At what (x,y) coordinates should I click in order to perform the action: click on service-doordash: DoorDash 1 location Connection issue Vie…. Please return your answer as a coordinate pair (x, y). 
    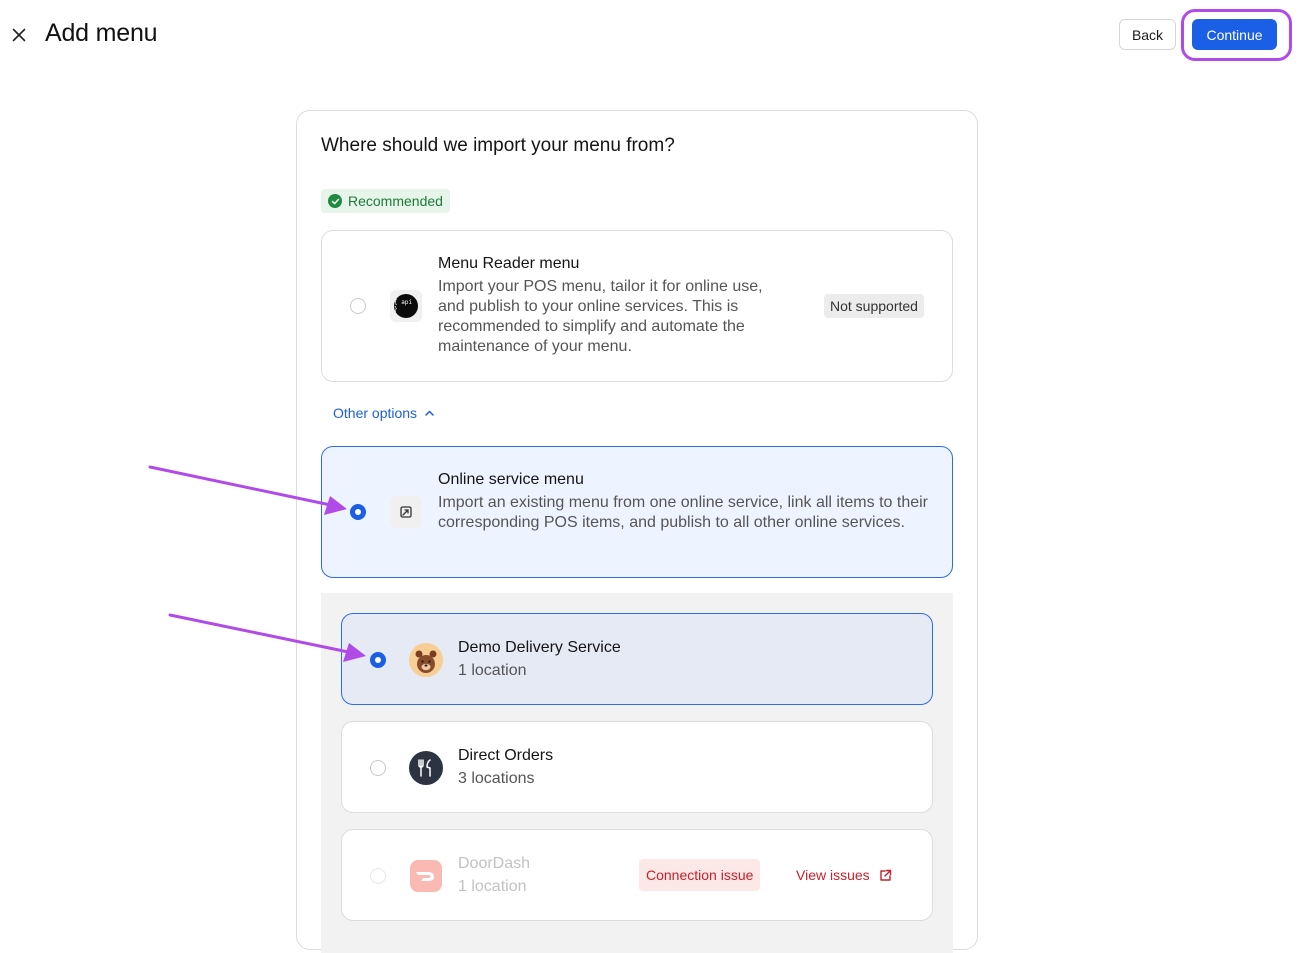
    Looking at the image, I should click on (637, 875).